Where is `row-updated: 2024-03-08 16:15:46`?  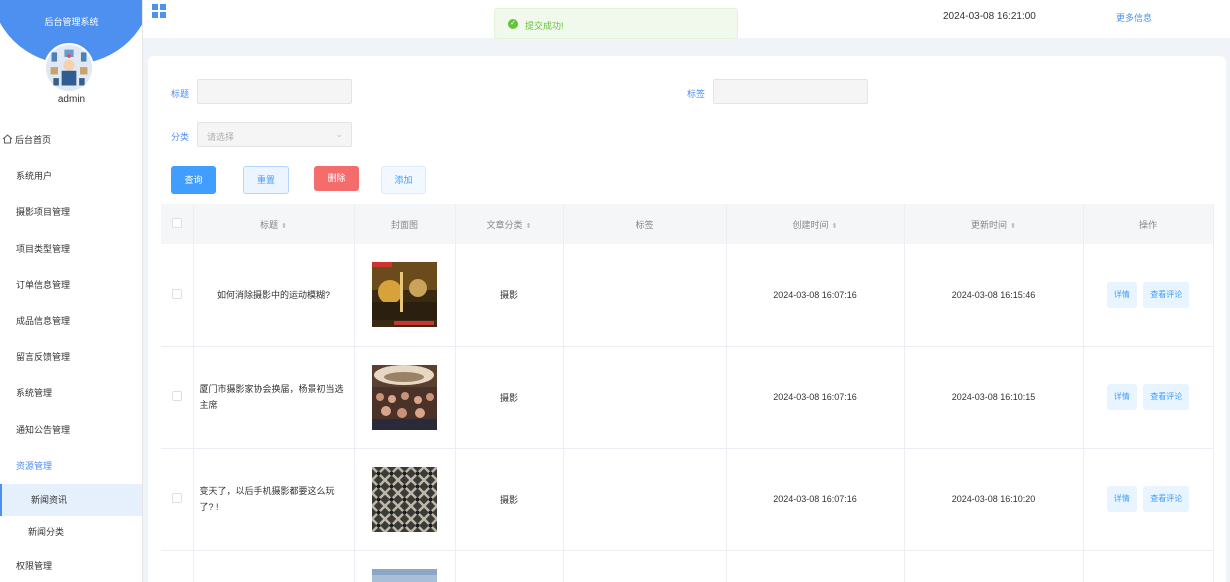
row-updated: 2024-03-08 16:15:46 is located at coordinates (994, 295).